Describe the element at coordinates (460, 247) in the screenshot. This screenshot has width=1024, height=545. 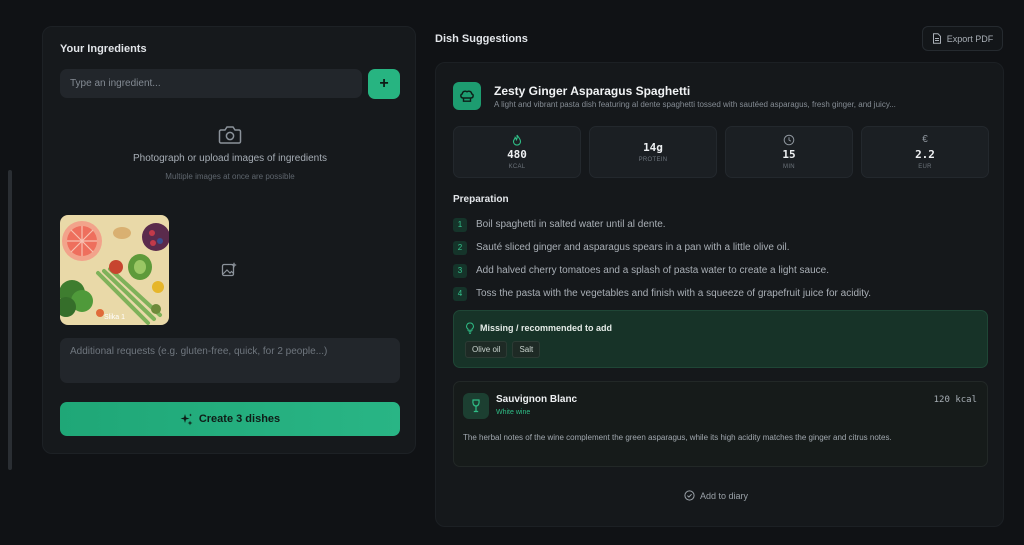
I see `step-number: 2` at that location.